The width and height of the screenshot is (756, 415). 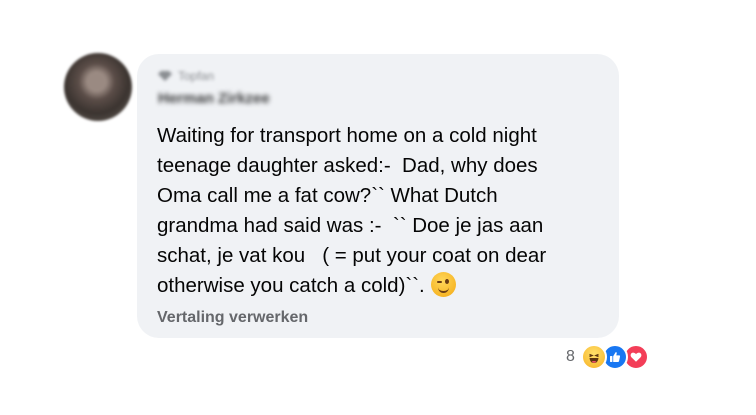 I want to click on haha-reaction-icon, so click(x=593, y=357).